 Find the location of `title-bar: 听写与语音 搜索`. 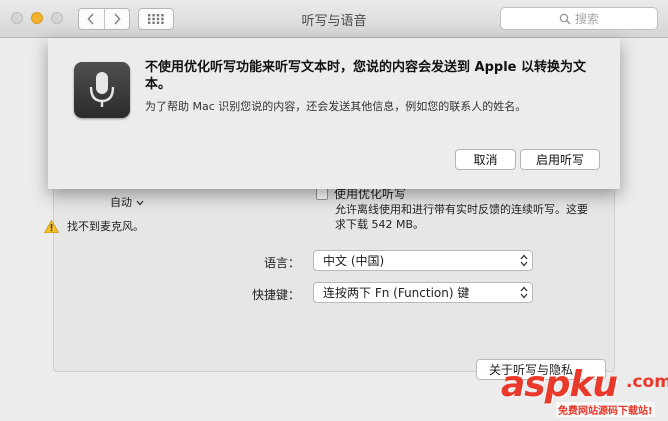

title-bar: 听写与语音 搜索 is located at coordinates (334, 19).